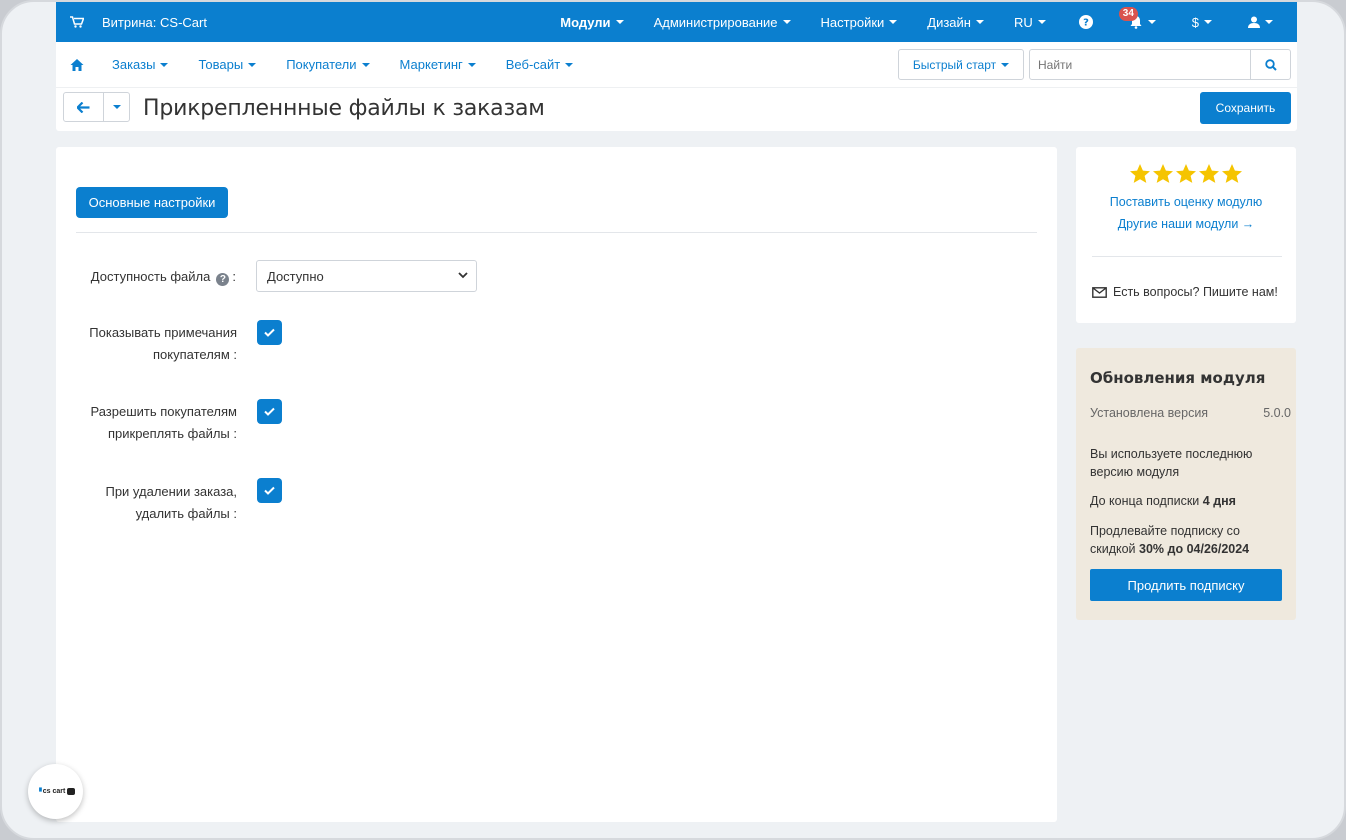 The height and width of the screenshot is (840, 1346). I want to click on cart-icon, so click(77, 22).